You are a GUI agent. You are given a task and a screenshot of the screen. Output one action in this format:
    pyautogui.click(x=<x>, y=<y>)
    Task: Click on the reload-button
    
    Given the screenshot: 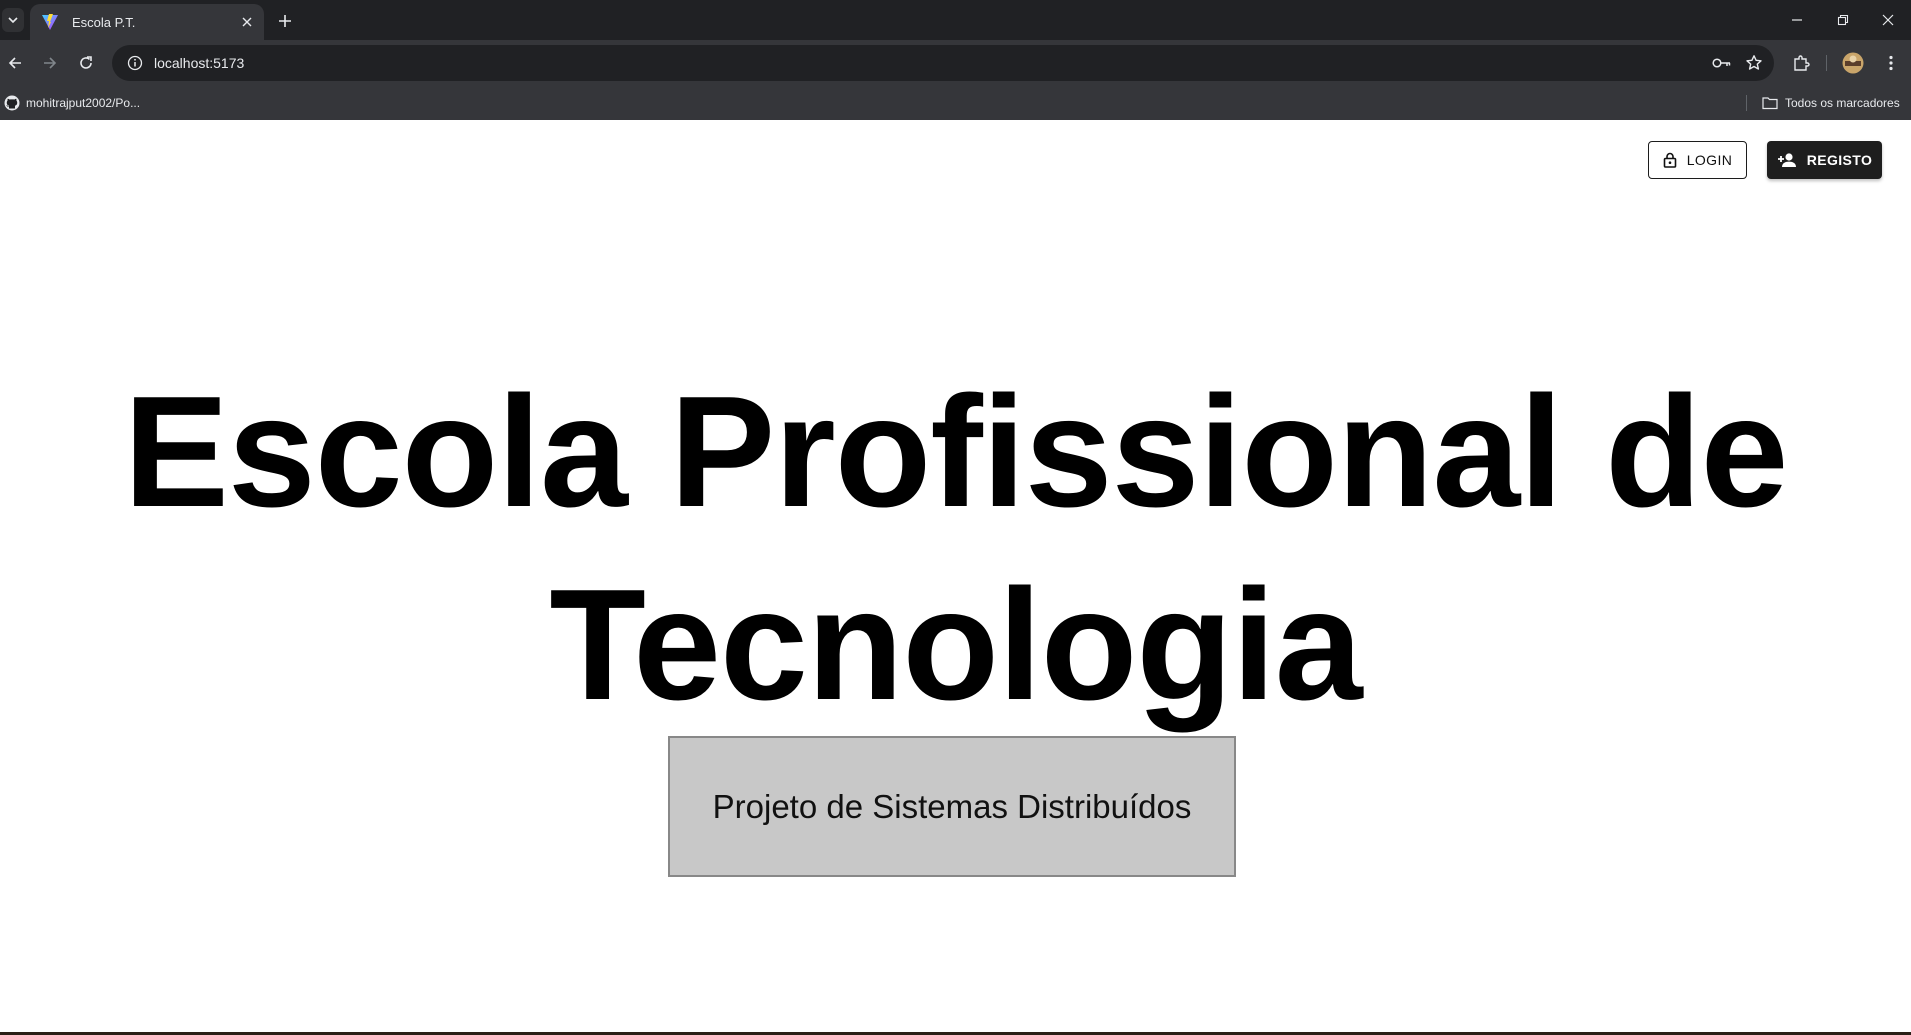 What is the action you would take?
    pyautogui.click(x=86, y=63)
    